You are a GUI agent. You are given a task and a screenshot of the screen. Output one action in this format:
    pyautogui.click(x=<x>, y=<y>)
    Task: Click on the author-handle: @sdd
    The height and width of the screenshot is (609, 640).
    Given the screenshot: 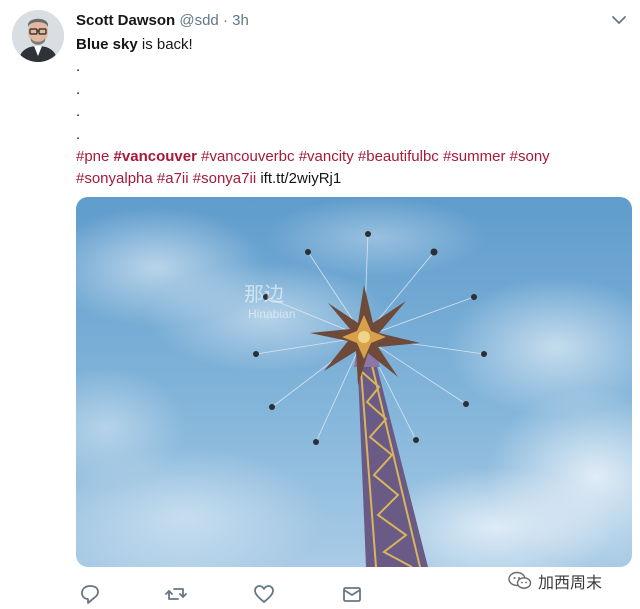 What is the action you would take?
    pyautogui.click(x=198, y=20)
    